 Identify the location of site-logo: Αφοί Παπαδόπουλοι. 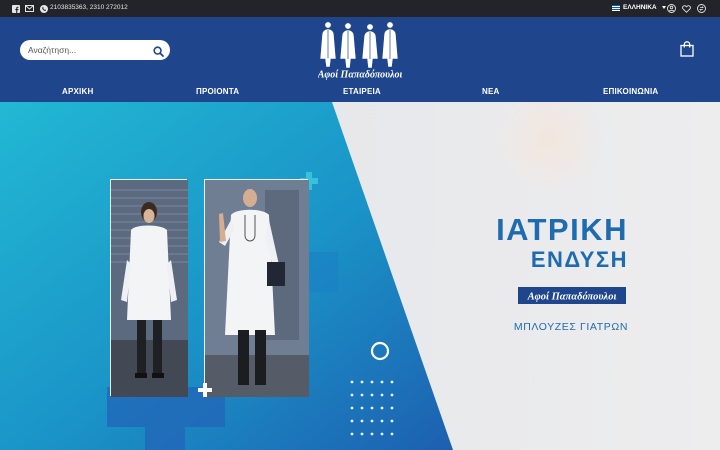
(360, 51).